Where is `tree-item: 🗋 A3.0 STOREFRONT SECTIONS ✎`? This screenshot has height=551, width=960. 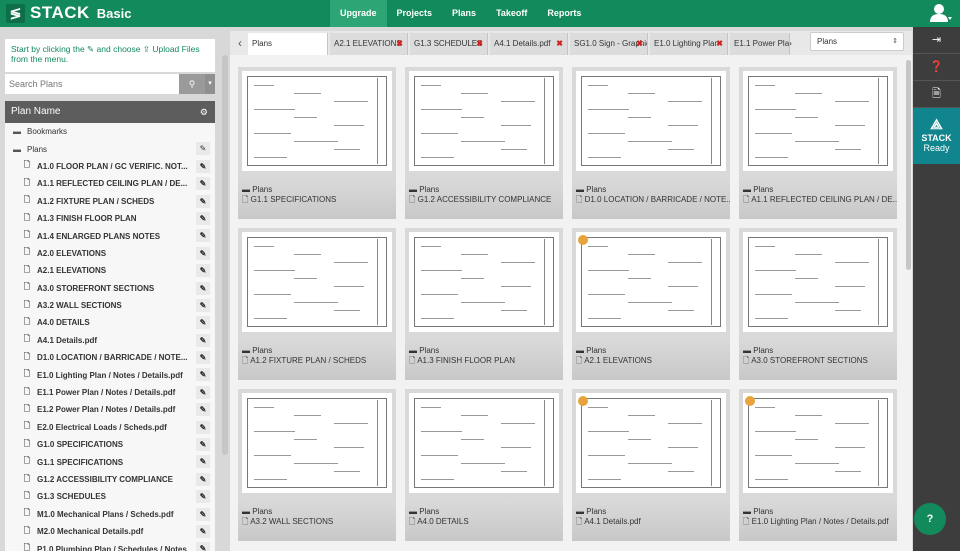
tree-item: 🗋 A3.0 STOREFRONT SECTIONS ✎ is located at coordinates (110, 288).